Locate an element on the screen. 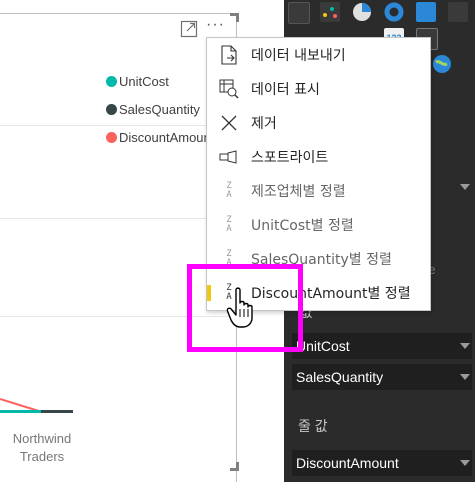  field-label: DiscountAmount is located at coordinates (347, 463).